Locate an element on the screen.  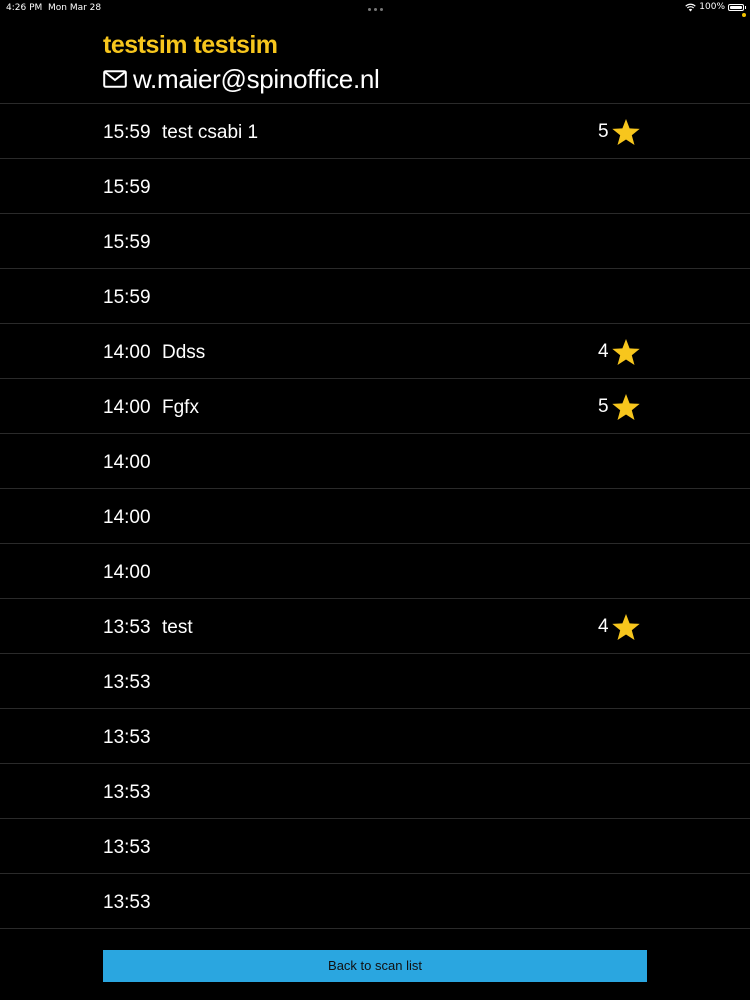
multitasking-dots-icon is located at coordinates (375, 9).